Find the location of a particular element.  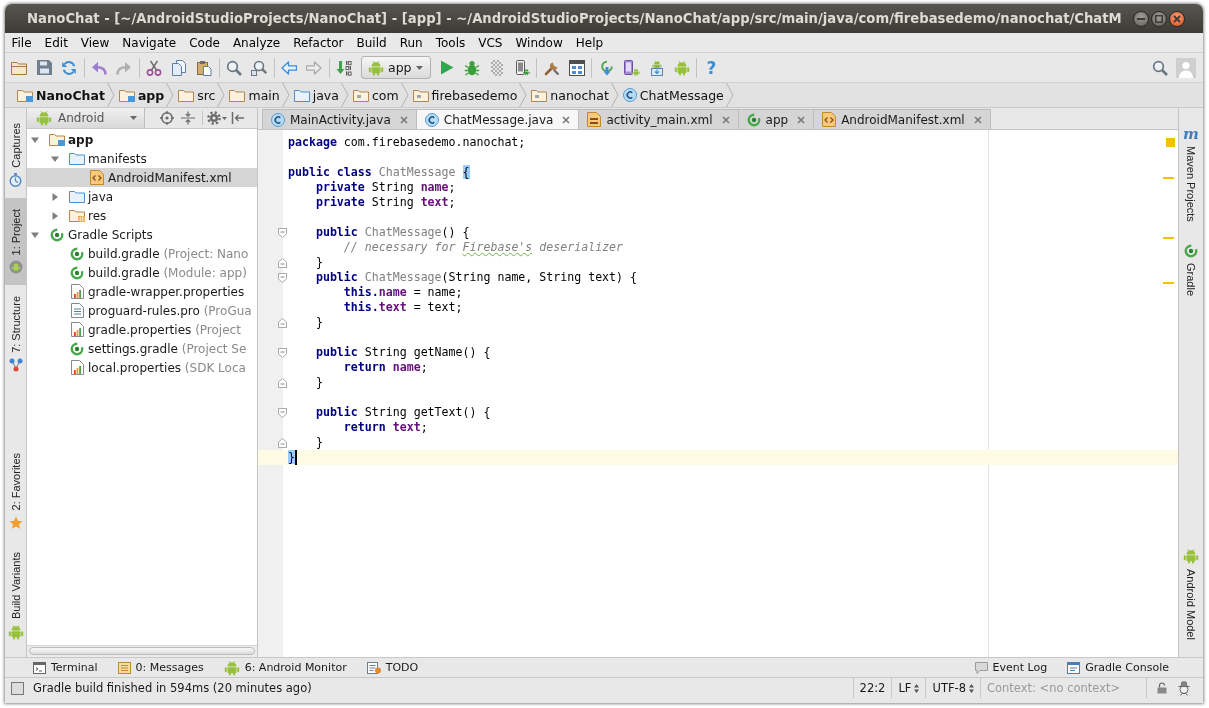

breadcrumb-item: nanochat is located at coordinates (570, 95).